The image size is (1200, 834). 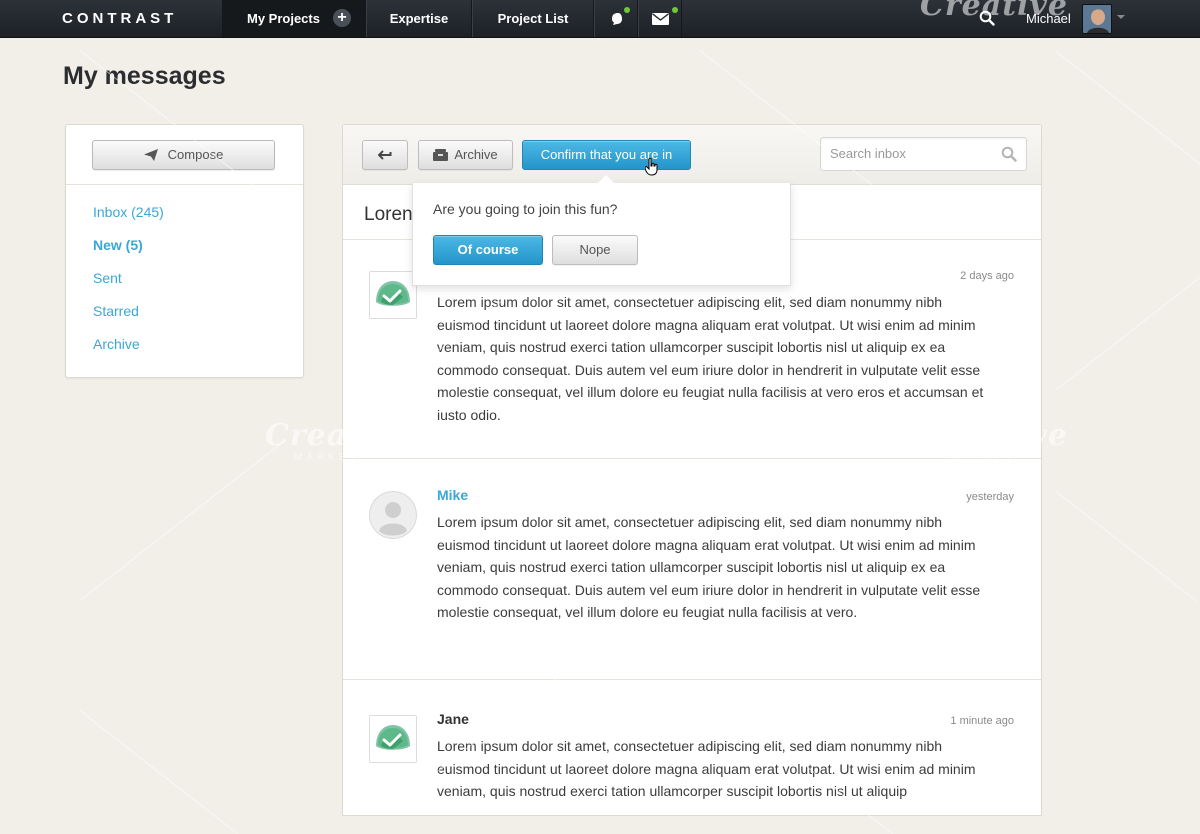 What do you see at coordinates (627, 10) in the screenshot?
I see `notification-dot` at bounding box center [627, 10].